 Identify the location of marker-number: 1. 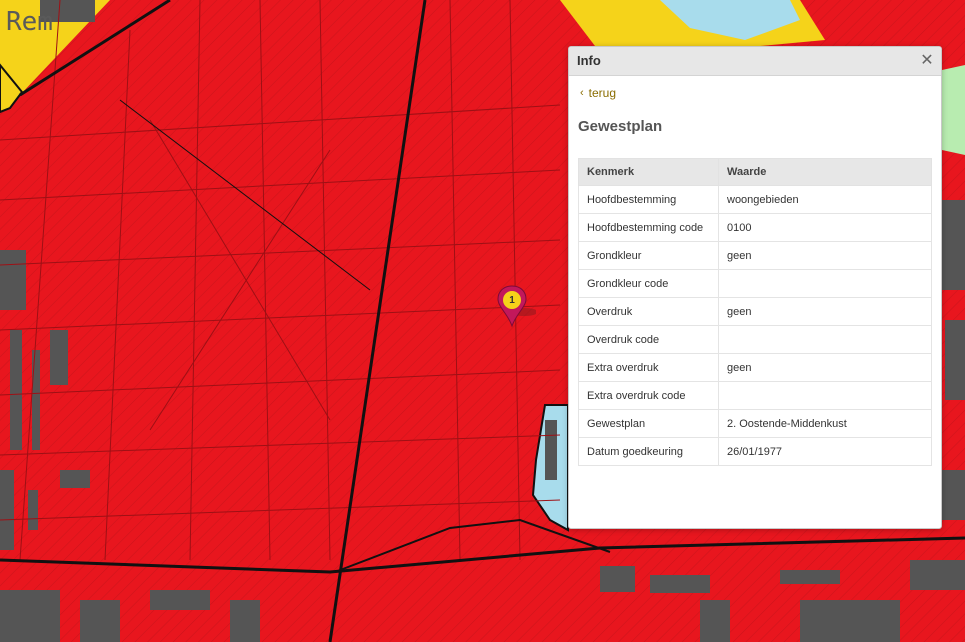
(512, 300).